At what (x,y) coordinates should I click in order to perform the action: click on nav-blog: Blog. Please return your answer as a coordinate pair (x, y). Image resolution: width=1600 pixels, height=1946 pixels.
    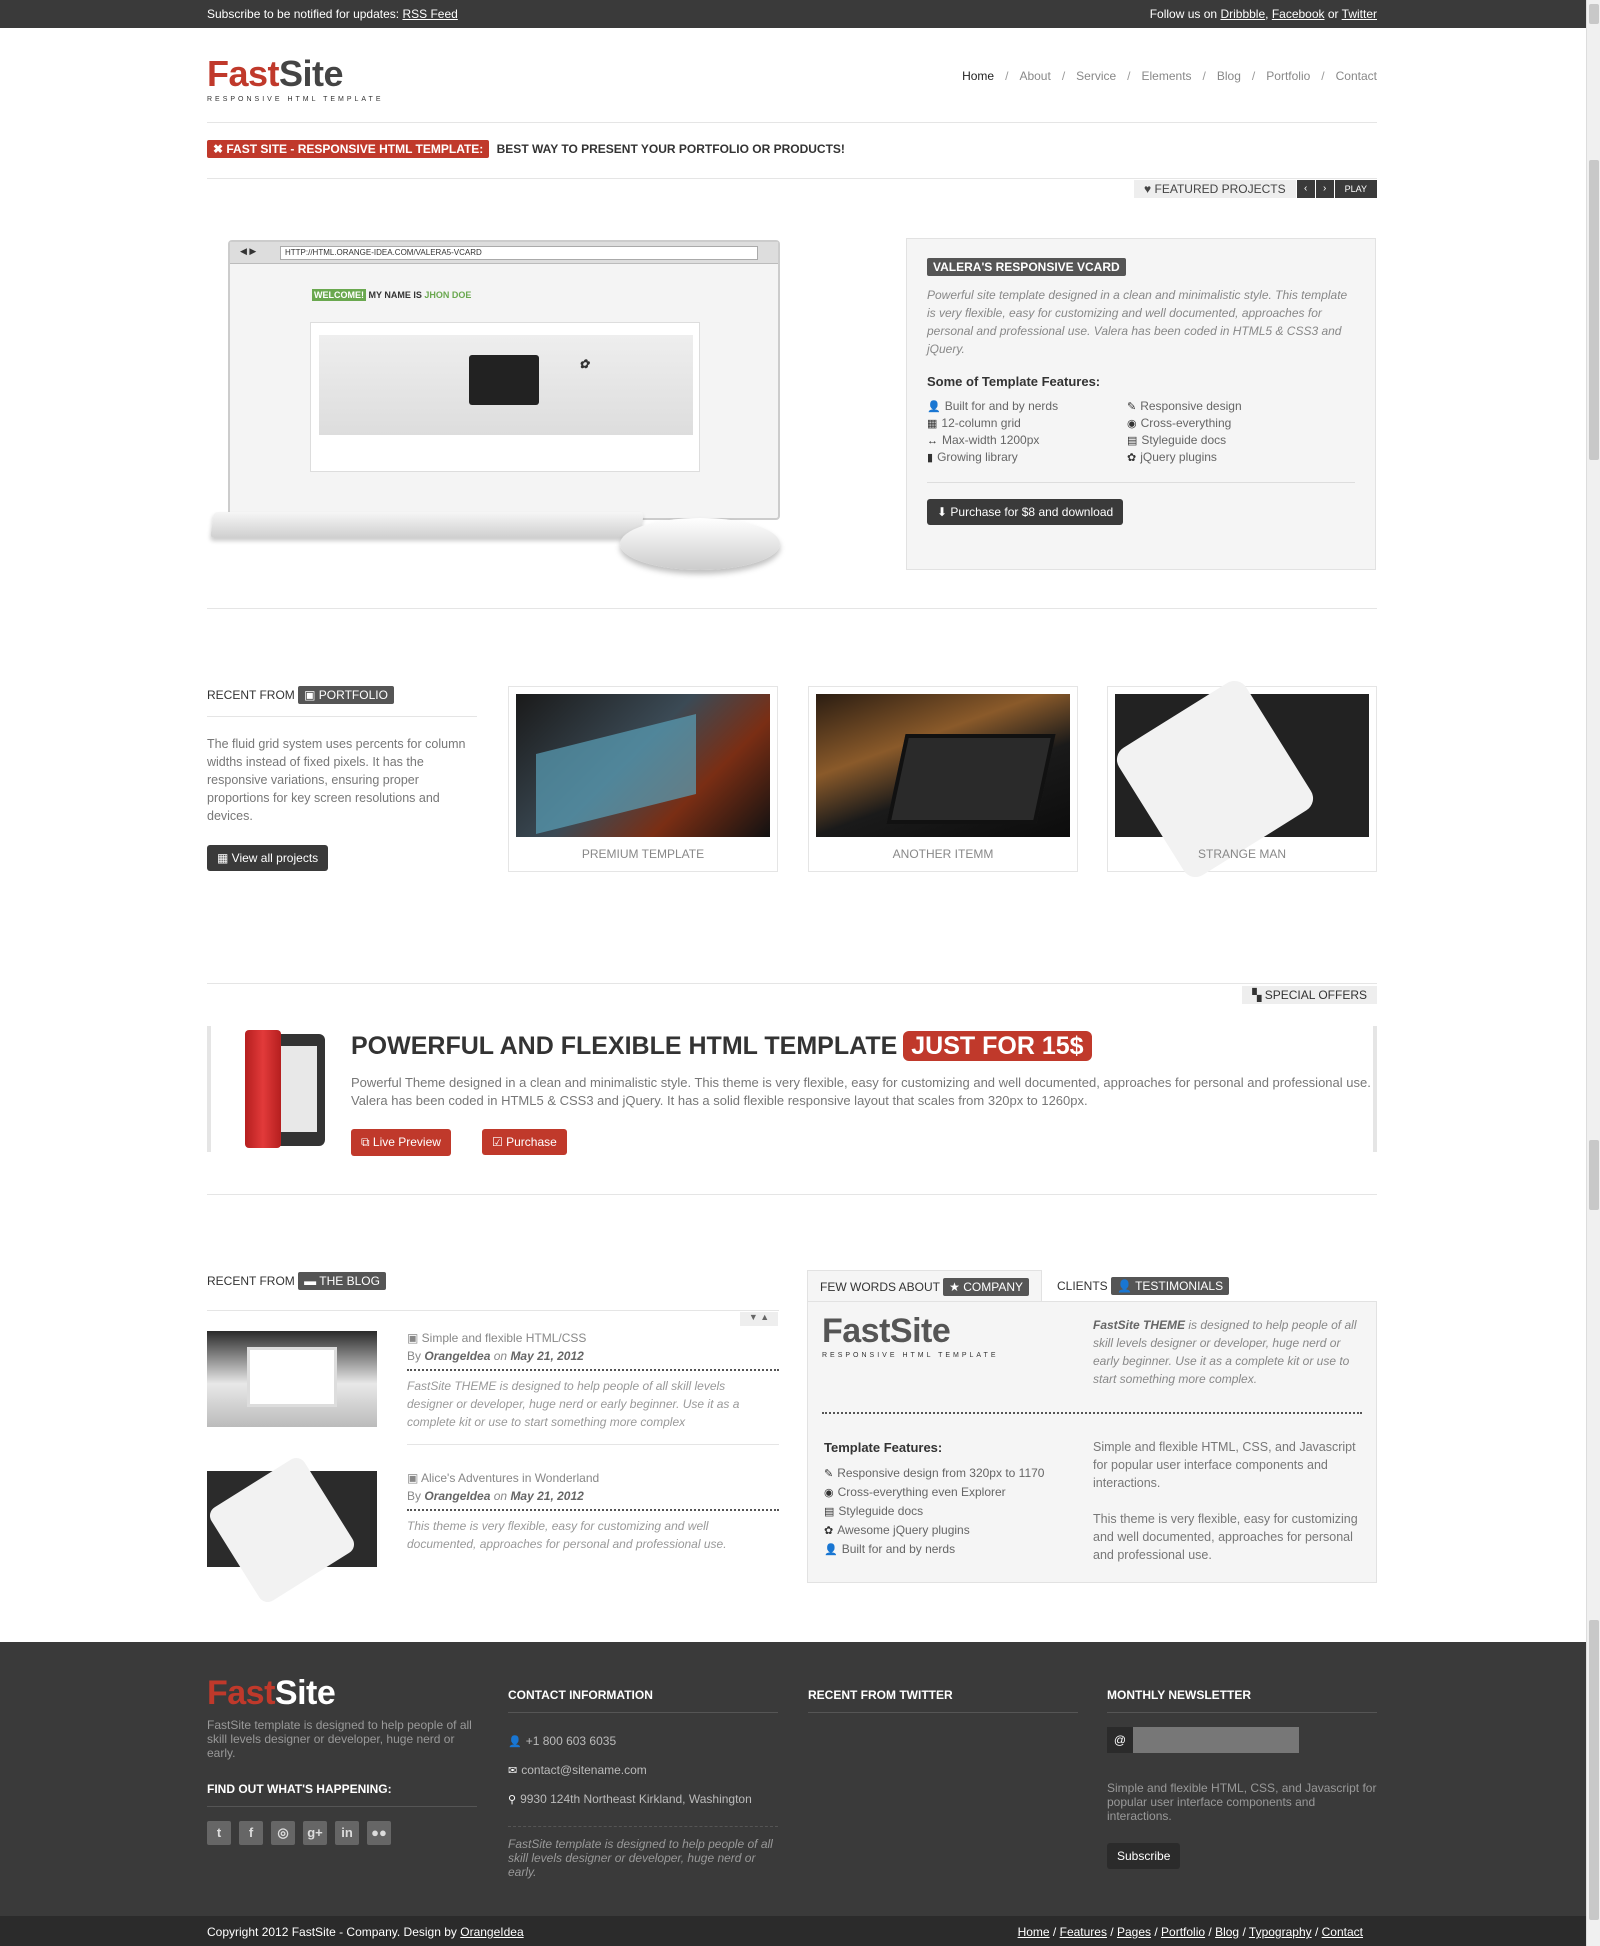
    Looking at the image, I should click on (1229, 76).